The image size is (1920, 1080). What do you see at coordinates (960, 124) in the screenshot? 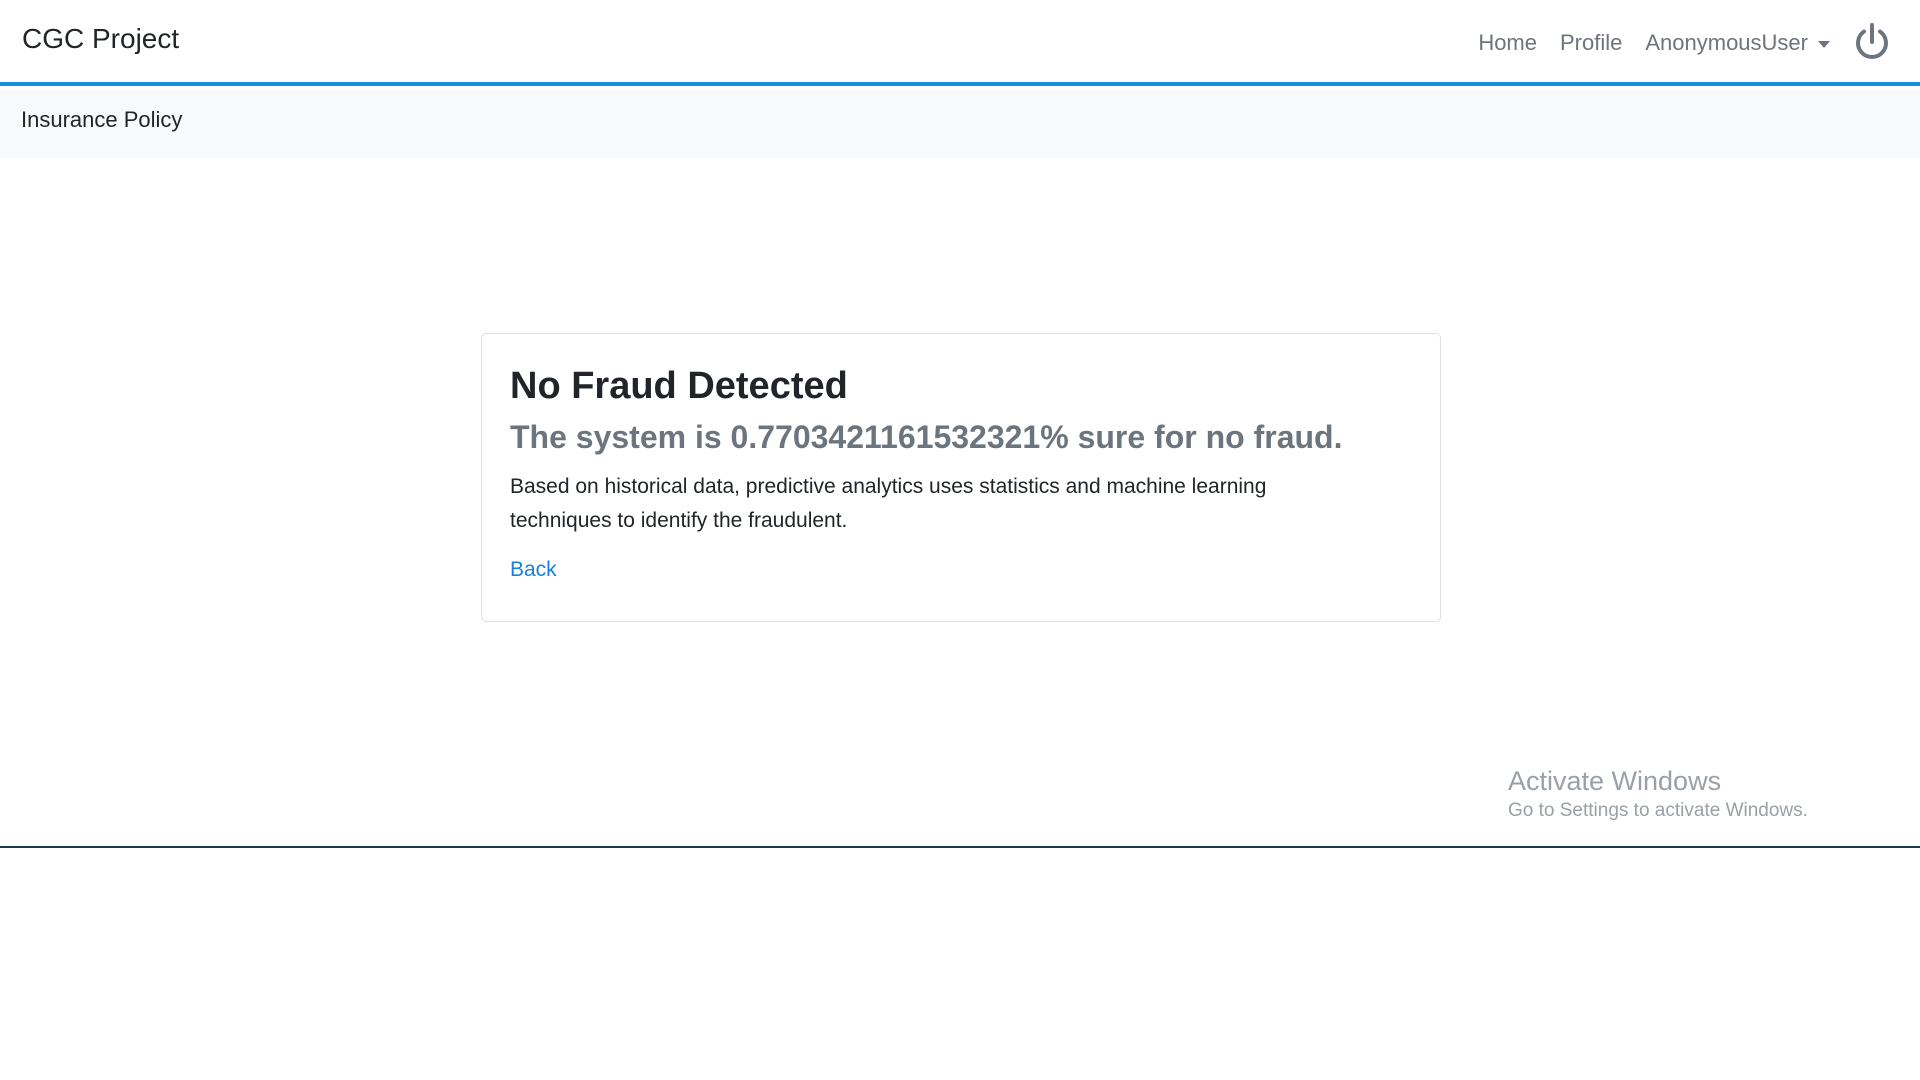
I see `breadcrumb-bar: Insurance Policy` at bounding box center [960, 124].